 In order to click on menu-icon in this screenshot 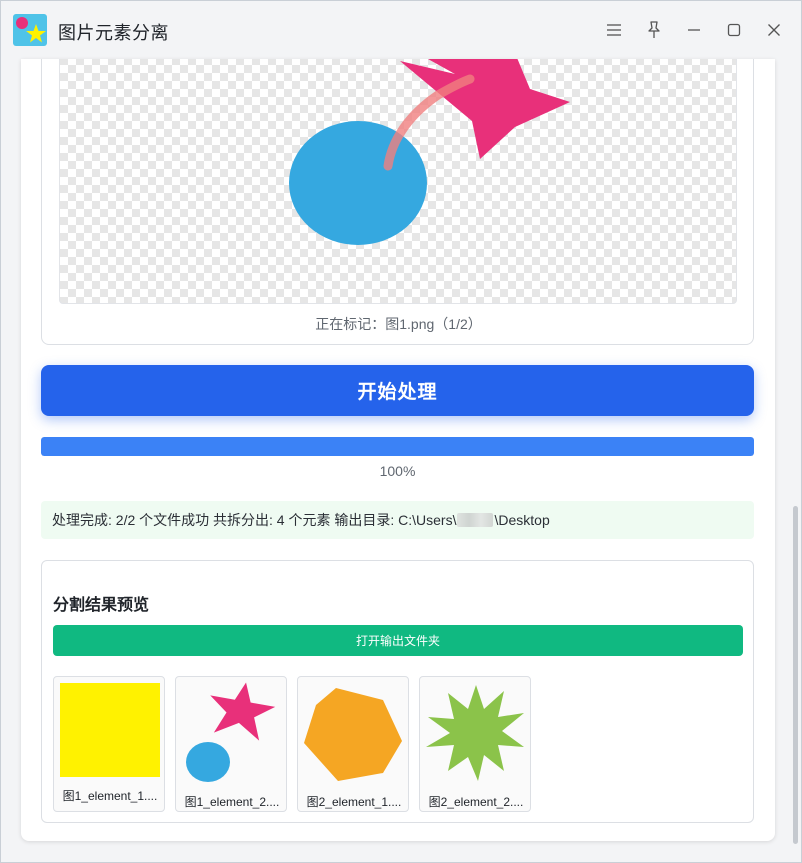, I will do `click(614, 30)`.